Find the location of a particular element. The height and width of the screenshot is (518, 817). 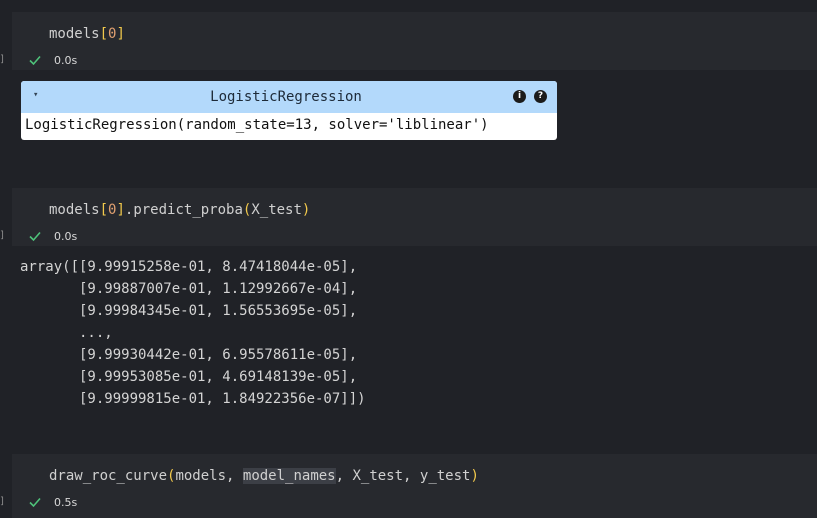

help-icon: ? is located at coordinates (540, 96).